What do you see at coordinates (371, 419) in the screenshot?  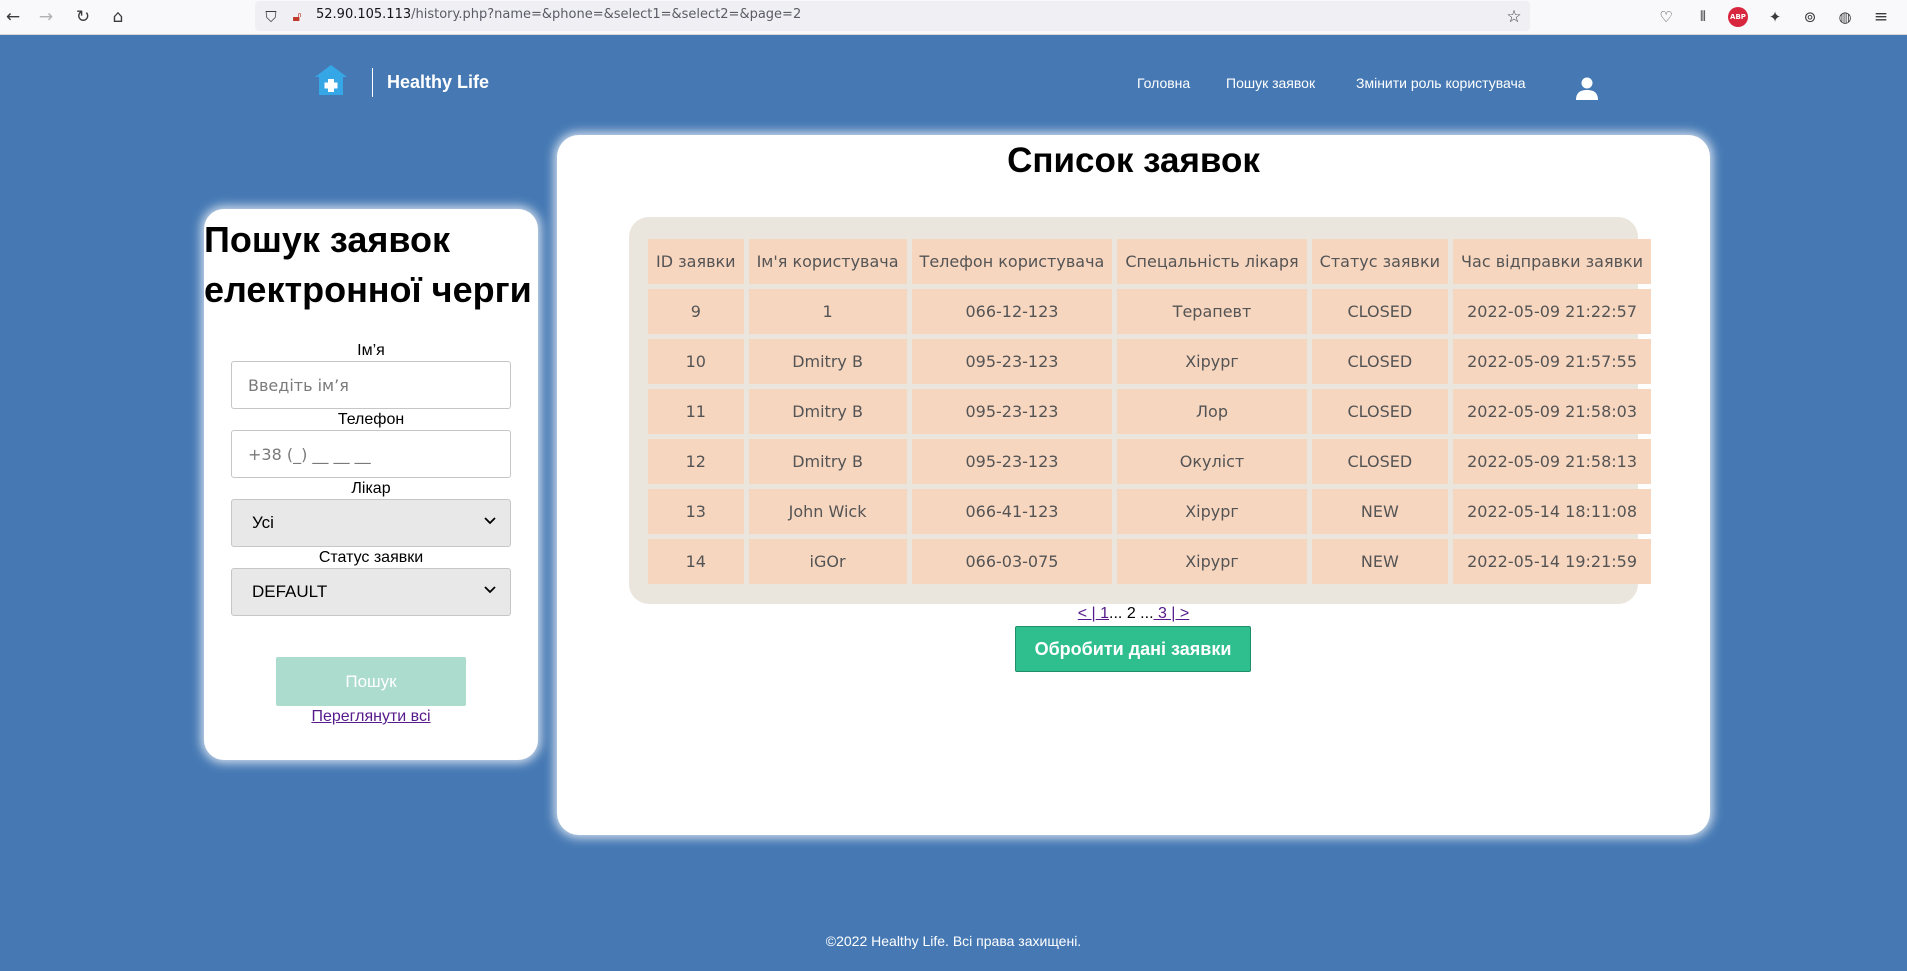 I see `phone-label: Телефон` at bounding box center [371, 419].